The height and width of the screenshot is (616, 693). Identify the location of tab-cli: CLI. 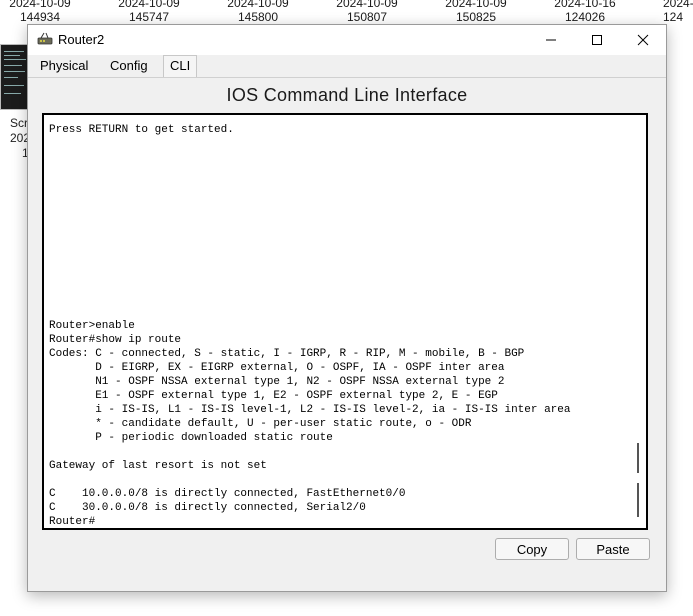
(180, 66).